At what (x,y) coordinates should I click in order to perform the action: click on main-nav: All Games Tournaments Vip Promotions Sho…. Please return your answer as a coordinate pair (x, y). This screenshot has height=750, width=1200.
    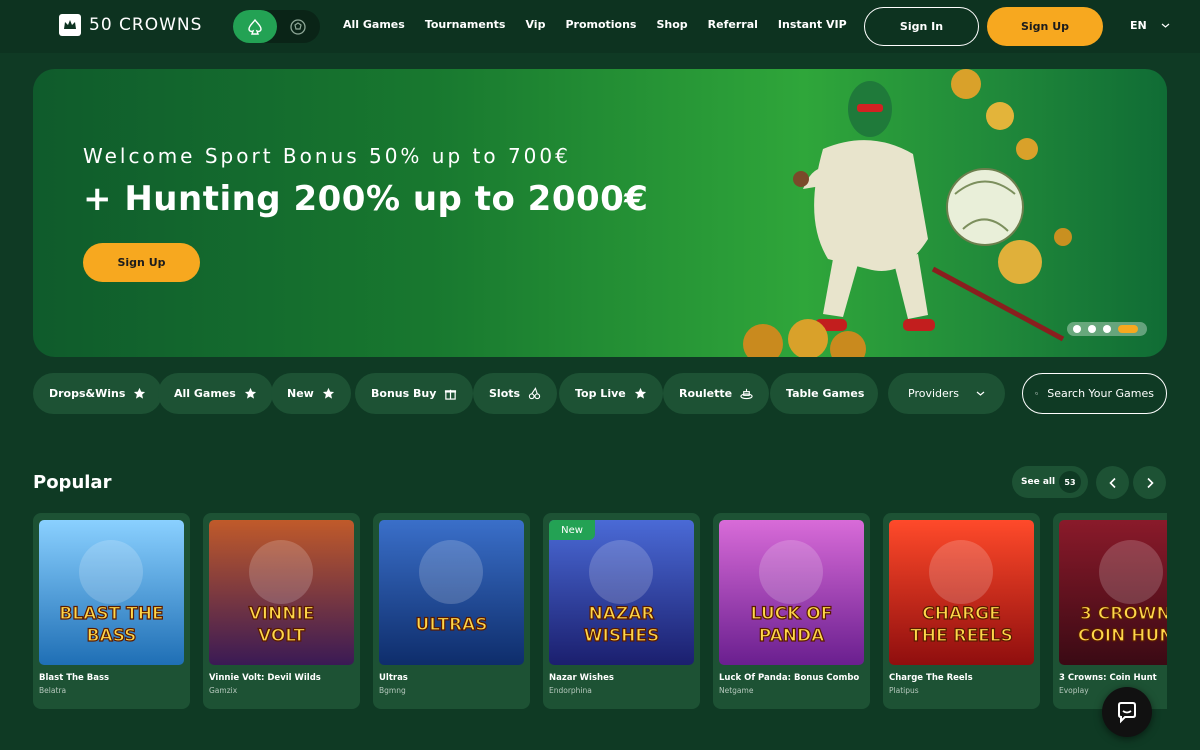
    Looking at the image, I should click on (605, 24).